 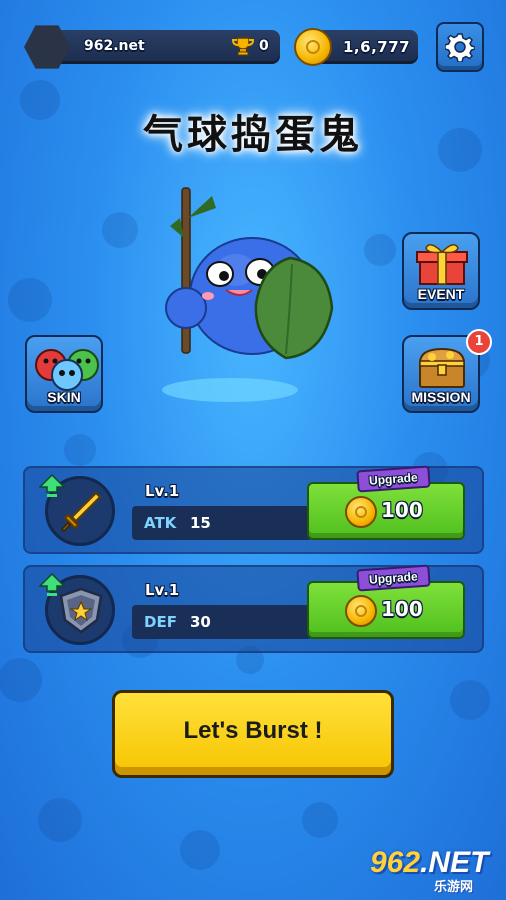 What do you see at coordinates (253, 134) in the screenshot?
I see `game-title: 气球捣蛋鬼` at bounding box center [253, 134].